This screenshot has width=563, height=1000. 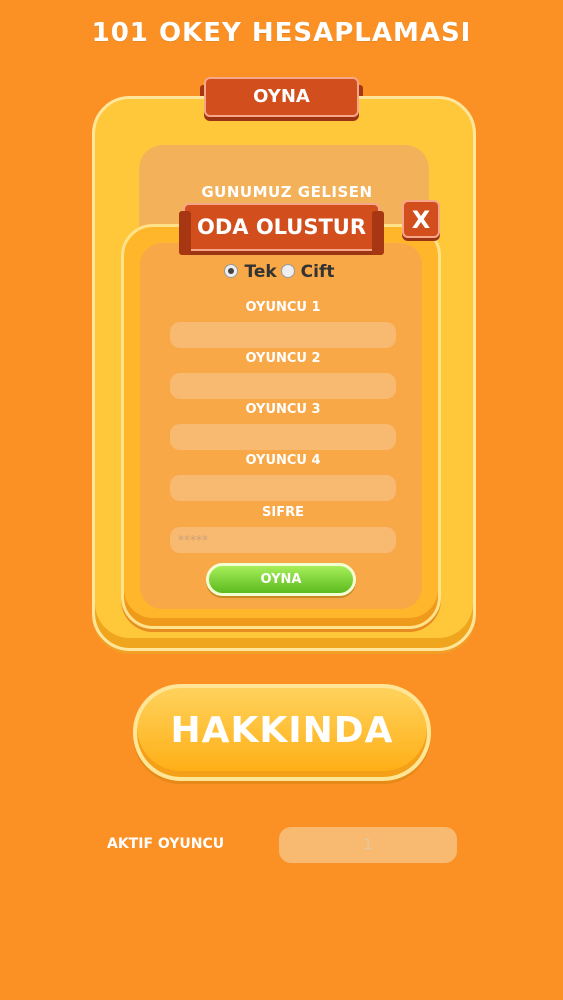 What do you see at coordinates (260, 272) in the screenshot?
I see `radio-tek-label: Tek` at bounding box center [260, 272].